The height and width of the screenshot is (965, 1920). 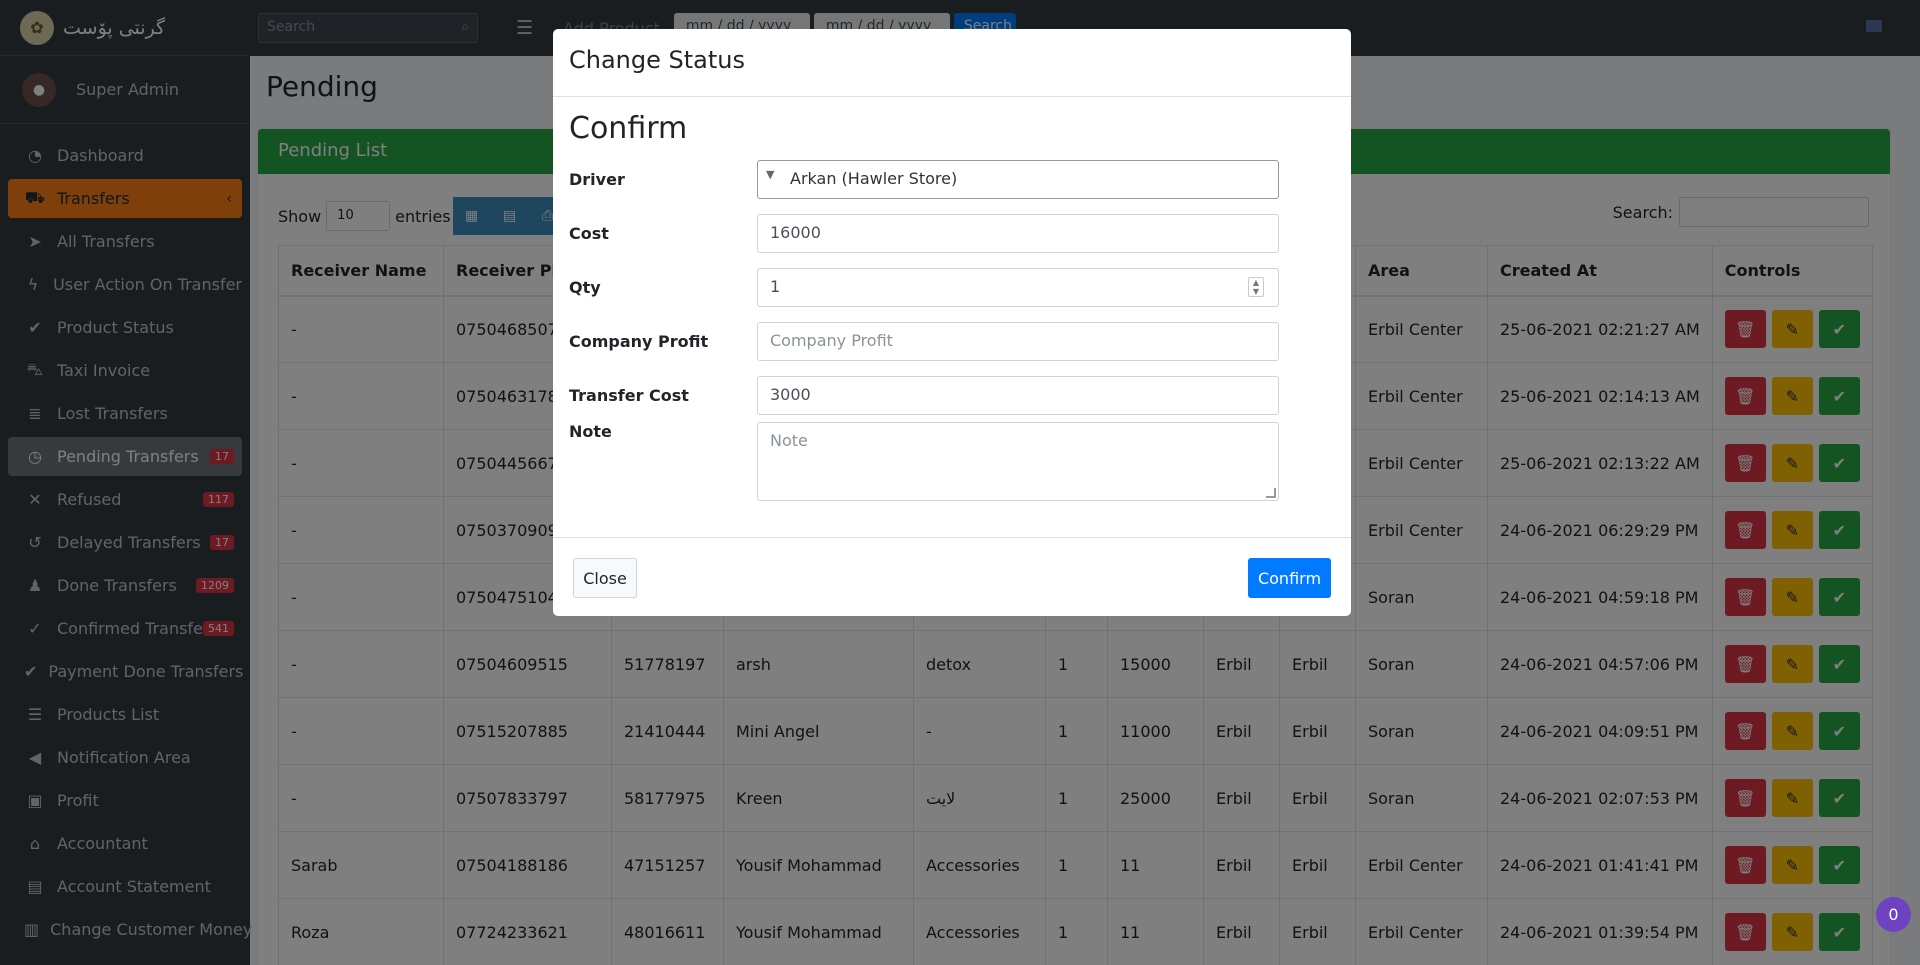 I want to click on resize-handle-icon, so click(x=1271, y=493).